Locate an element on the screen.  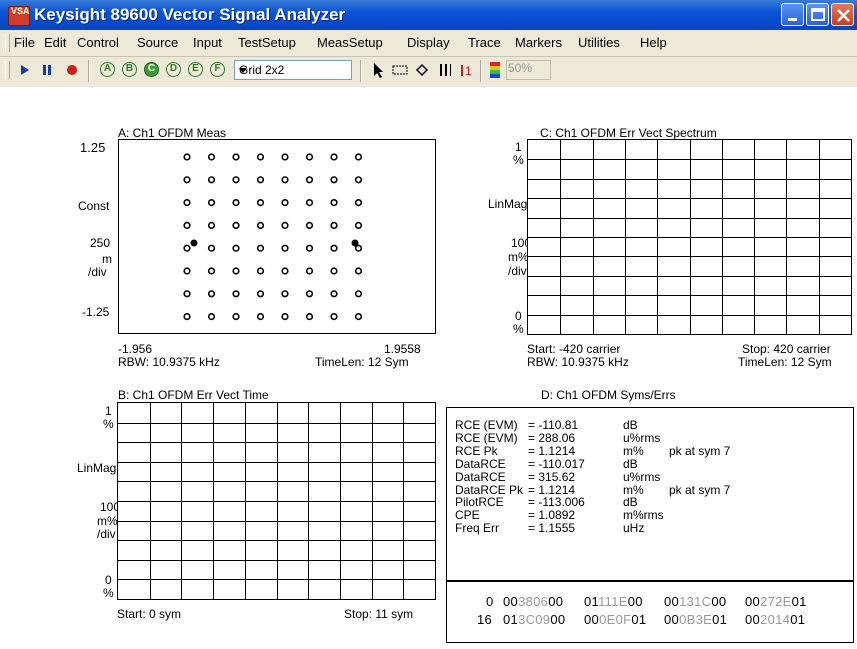
metric-value: = 1.1214 is located at coordinates (552, 489).